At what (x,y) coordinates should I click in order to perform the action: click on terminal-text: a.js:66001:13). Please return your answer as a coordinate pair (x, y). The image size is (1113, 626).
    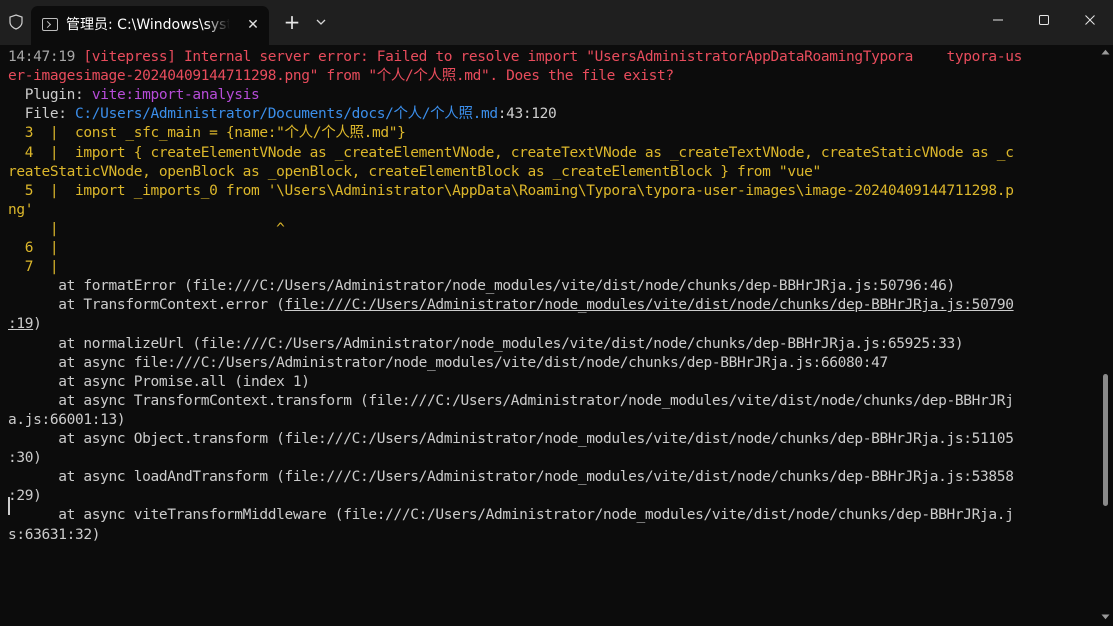
    Looking at the image, I should click on (67, 419).